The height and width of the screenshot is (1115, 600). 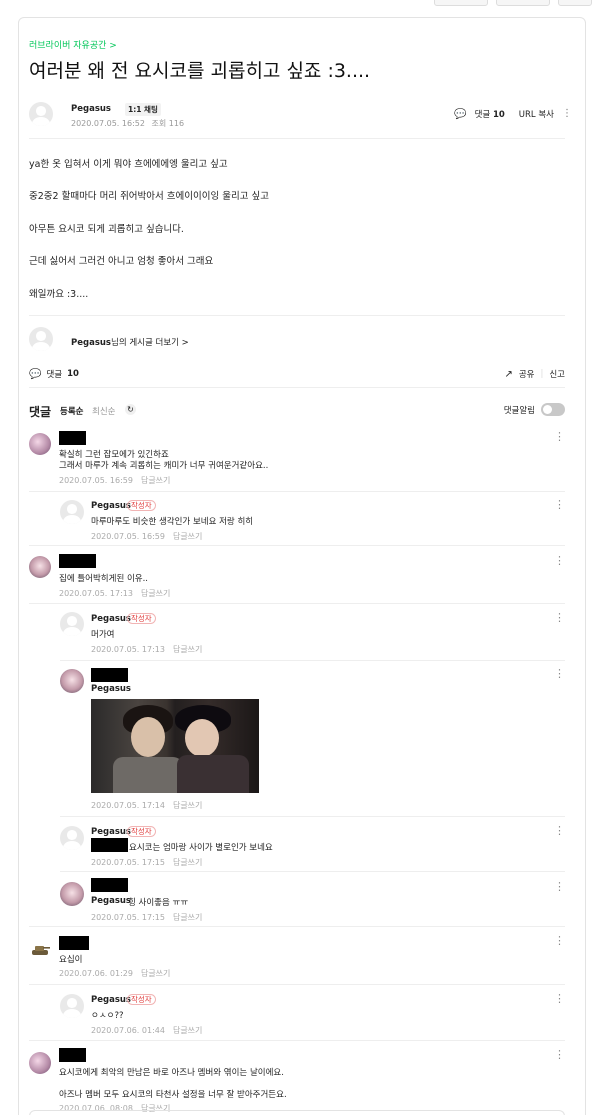 I want to click on cafe-board-link: 러브라이버 자유공간 >, so click(x=73, y=44).